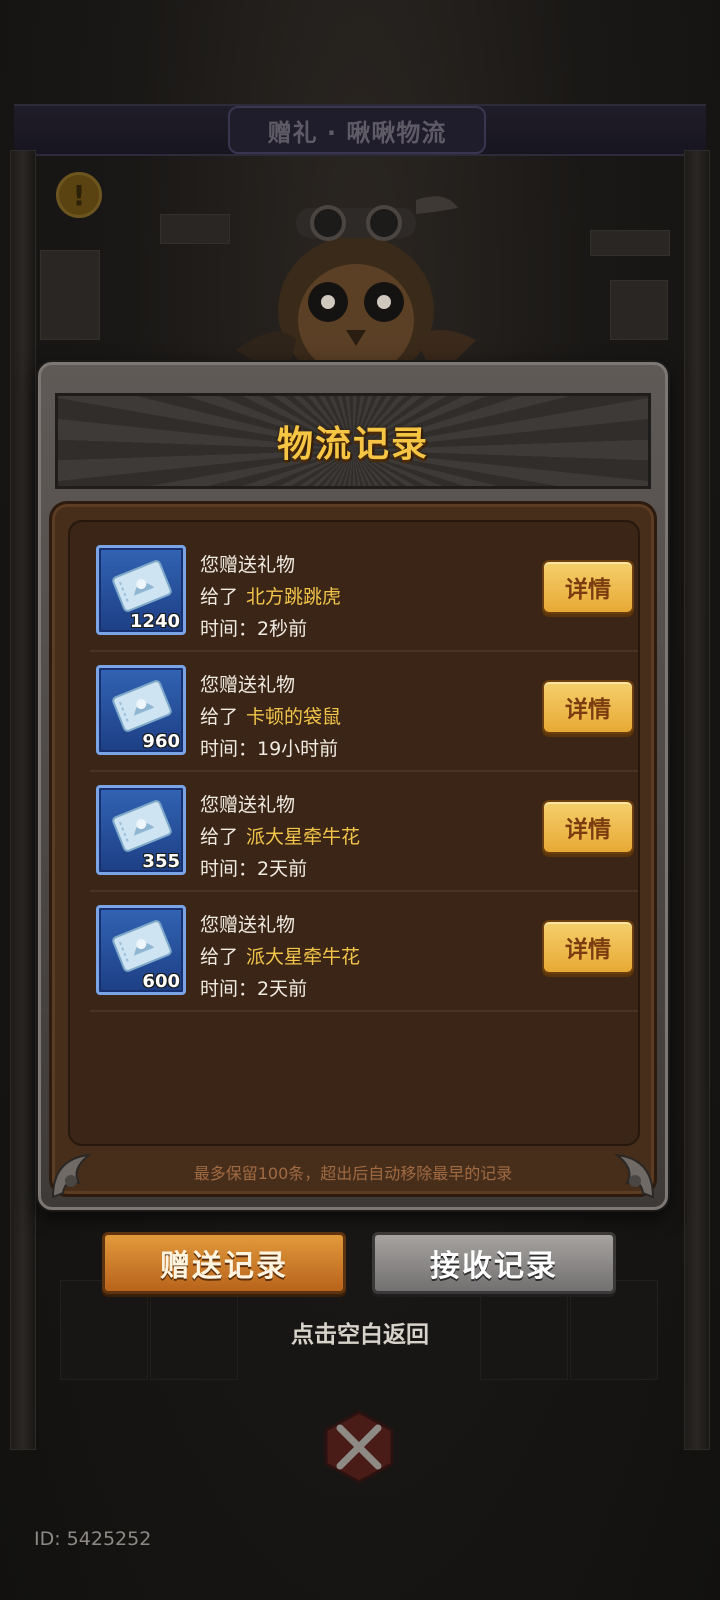  Describe the element at coordinates (364, 952) in the screenshot. I see `list-item: 600 您赠送礼物 给了 派大星牵牛花 时间：2天前 详情` at that location.